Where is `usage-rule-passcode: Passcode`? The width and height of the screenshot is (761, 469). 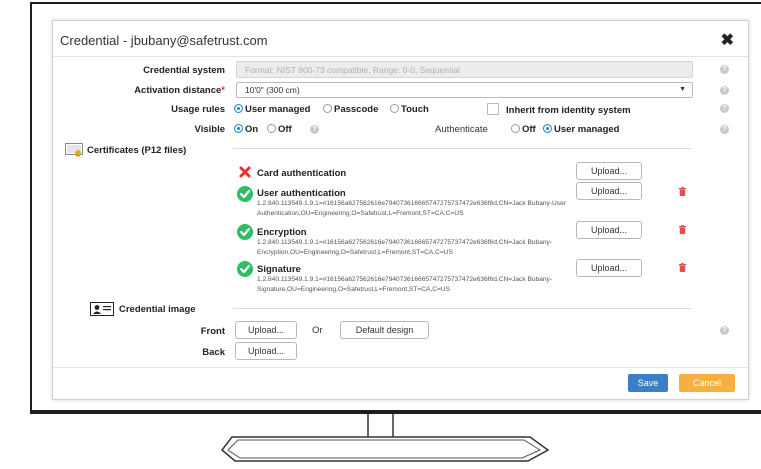 usage-rule-passcode: Passcode is located at coordinates (350, 109).